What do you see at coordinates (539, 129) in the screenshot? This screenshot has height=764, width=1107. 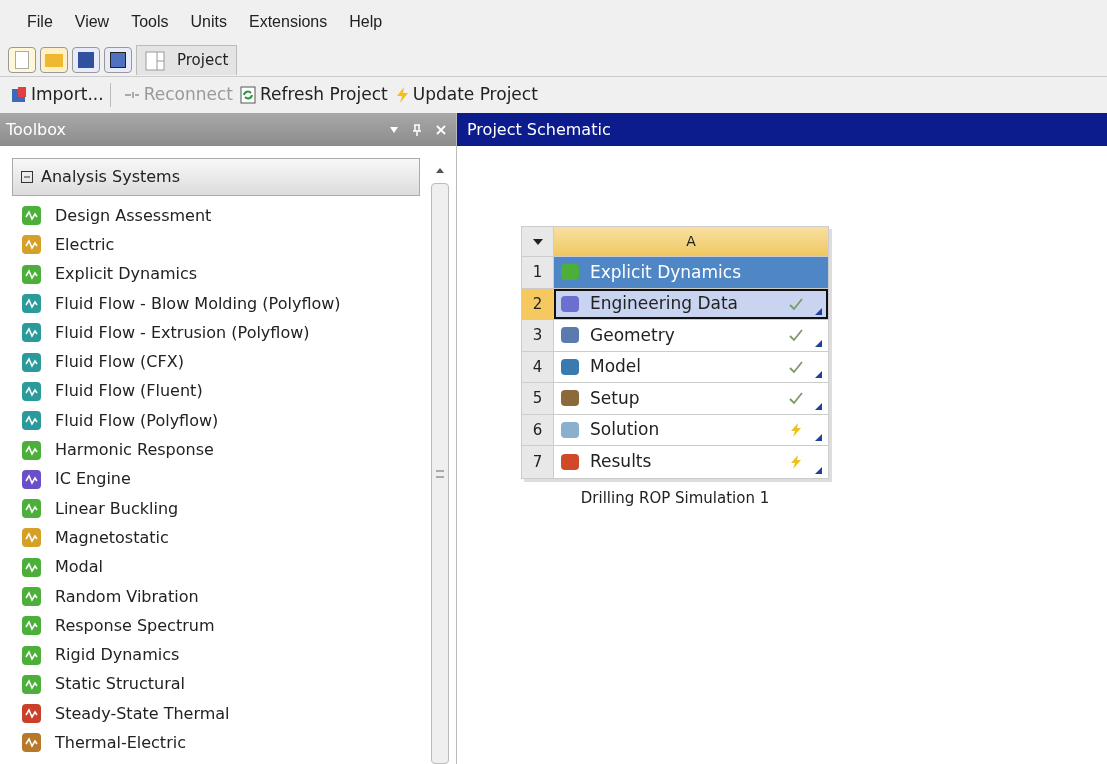 I see `panel-title: Project Schematic` at bounding box center [539, 129].